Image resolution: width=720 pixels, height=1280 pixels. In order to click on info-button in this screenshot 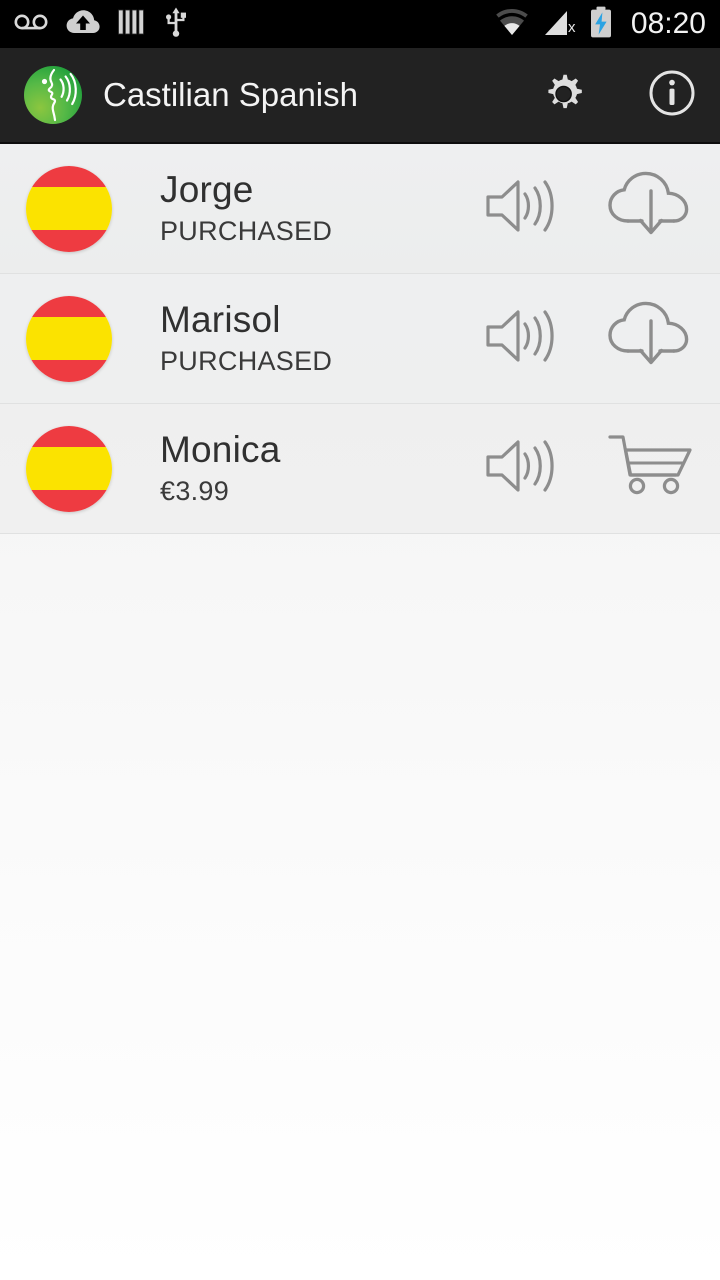, I will do `click(672, 95)`.